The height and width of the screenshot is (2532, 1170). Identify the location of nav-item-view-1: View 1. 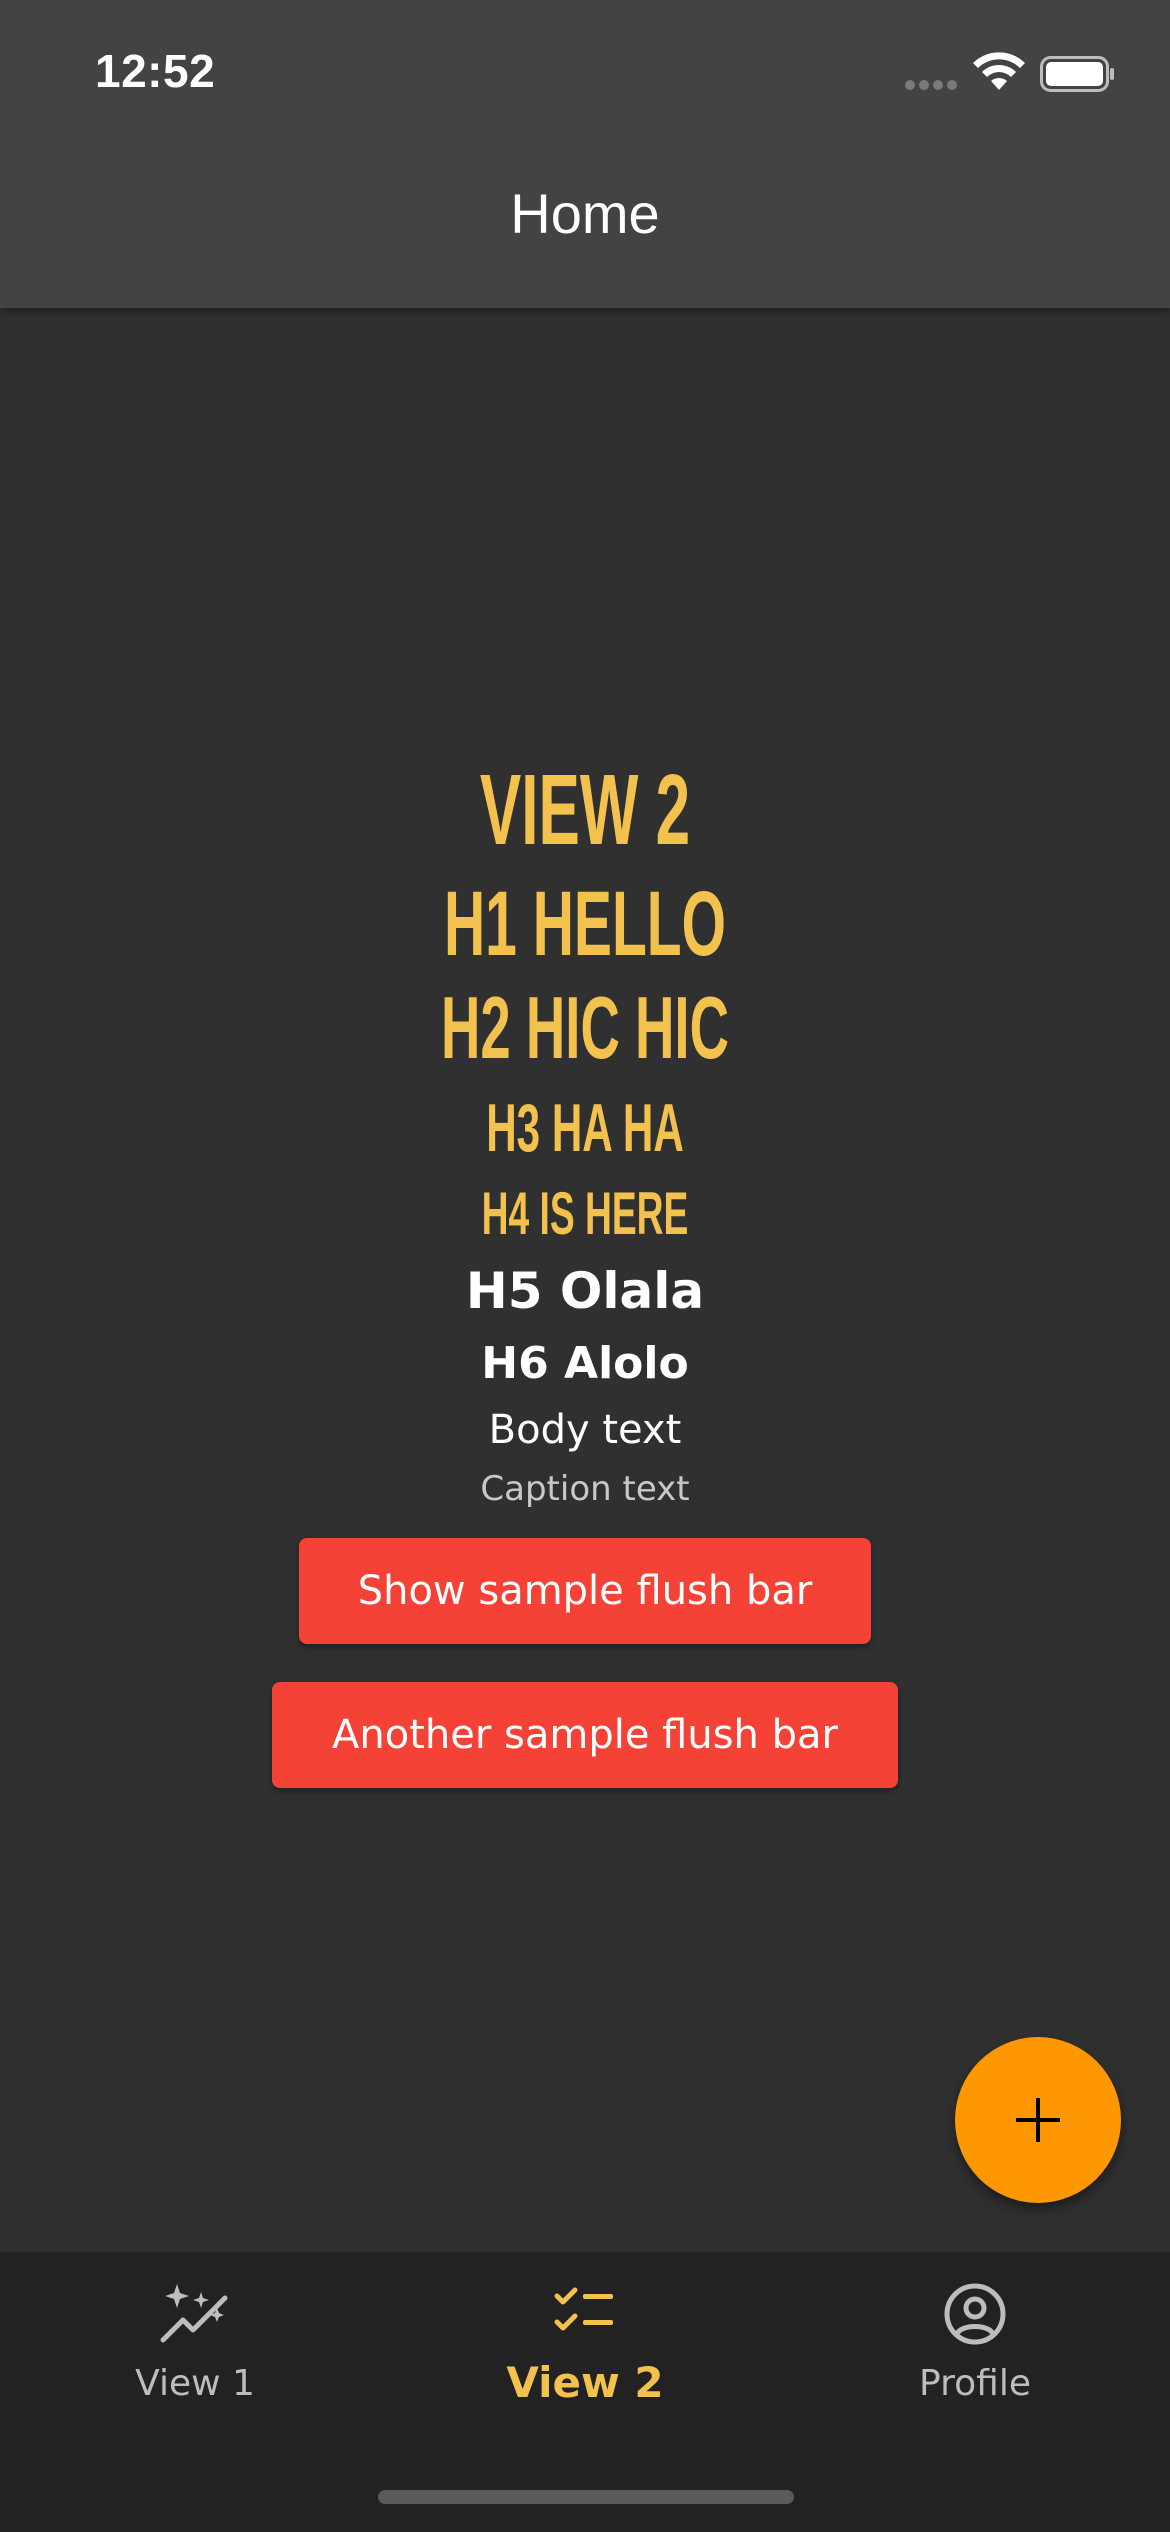
(195, 2352).